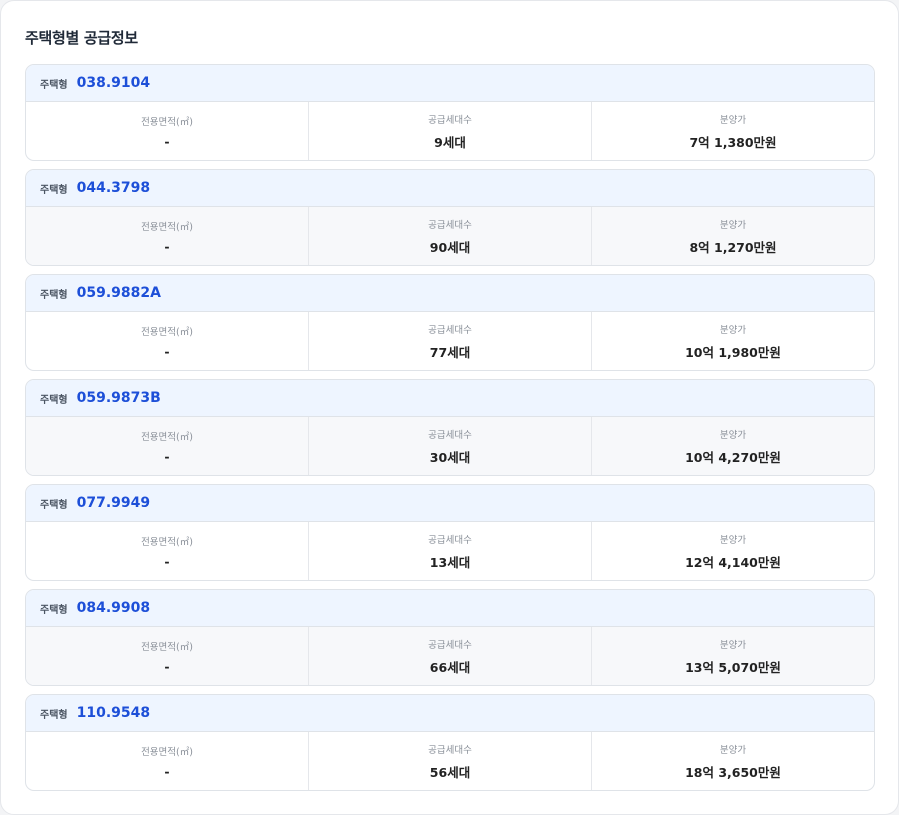 The image size is (899, 815). What do you see at coordinates (733, 761) in the screenshot?
I see `price-cell: 분양가 18억 3,650만원` at bounding box center [733, 761].